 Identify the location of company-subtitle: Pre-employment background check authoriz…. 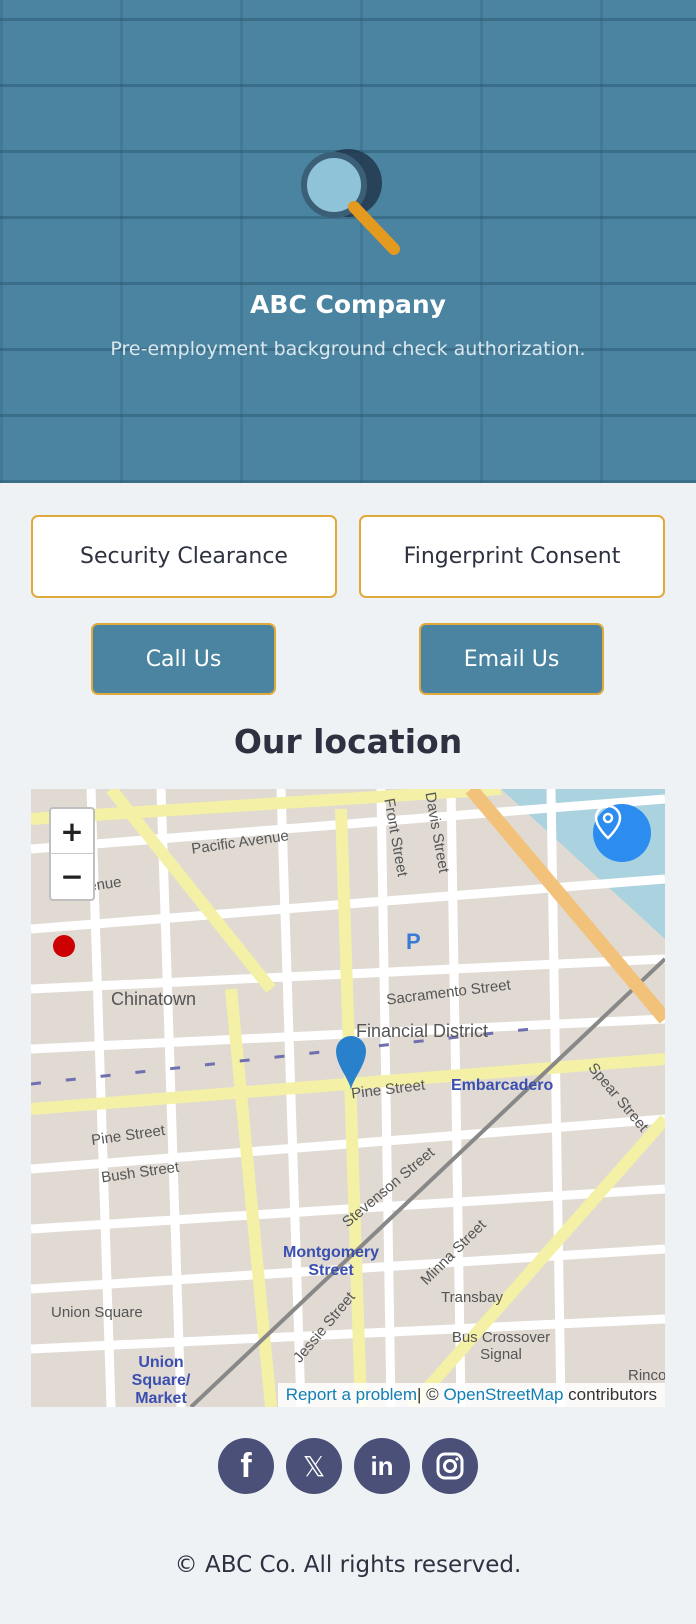
(348, 349).